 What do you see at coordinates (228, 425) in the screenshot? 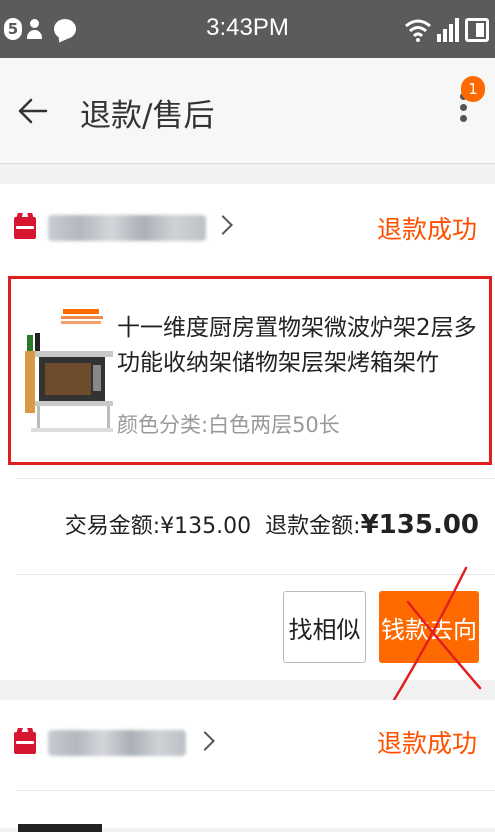
I see `product-sku: 颜色分类:白色两层50长` at bounding box center [228, 425].